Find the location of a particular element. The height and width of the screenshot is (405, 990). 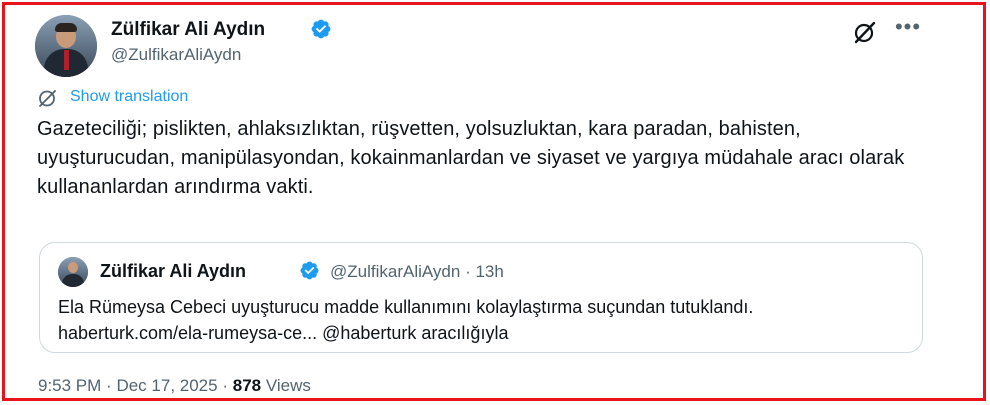

grok-icon is located at coordinates (865, 33).